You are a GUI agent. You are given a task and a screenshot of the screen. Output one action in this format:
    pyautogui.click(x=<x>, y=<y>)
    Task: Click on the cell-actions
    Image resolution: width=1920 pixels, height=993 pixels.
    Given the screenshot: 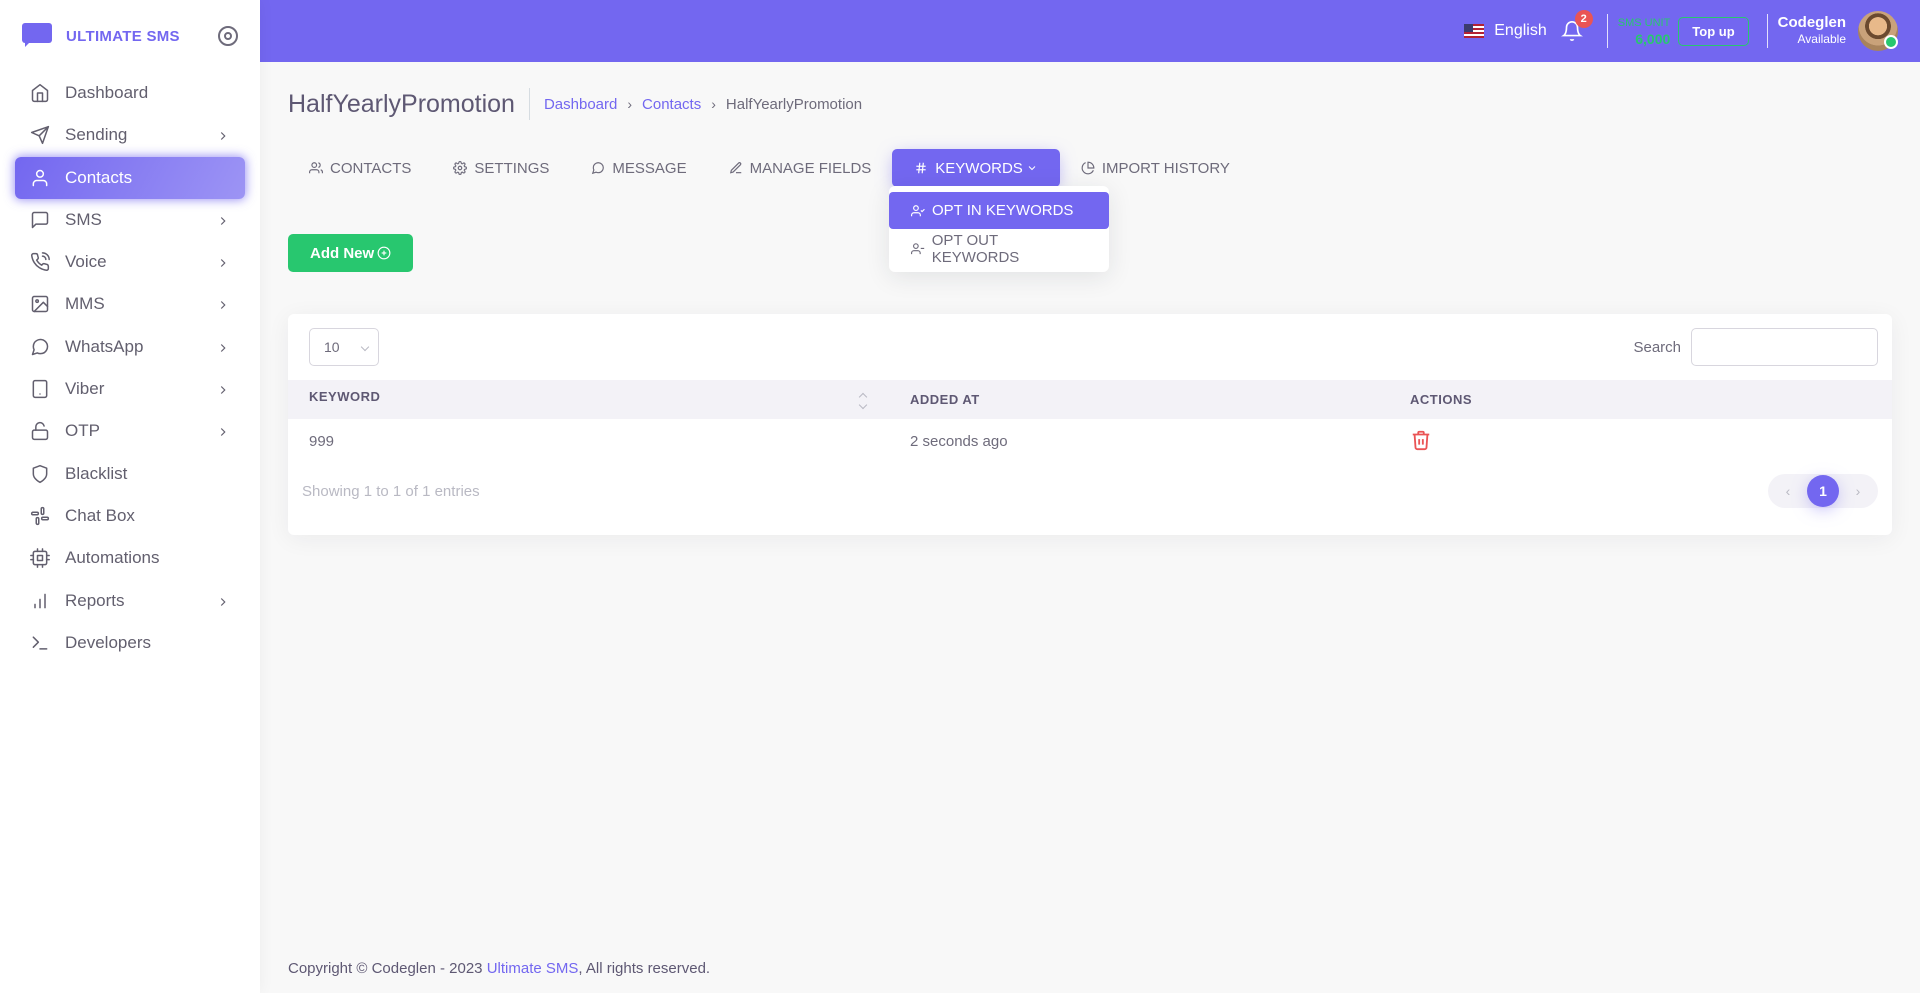 What is the action you would take?
    pyautogui.click(x=1640, y=441)
    